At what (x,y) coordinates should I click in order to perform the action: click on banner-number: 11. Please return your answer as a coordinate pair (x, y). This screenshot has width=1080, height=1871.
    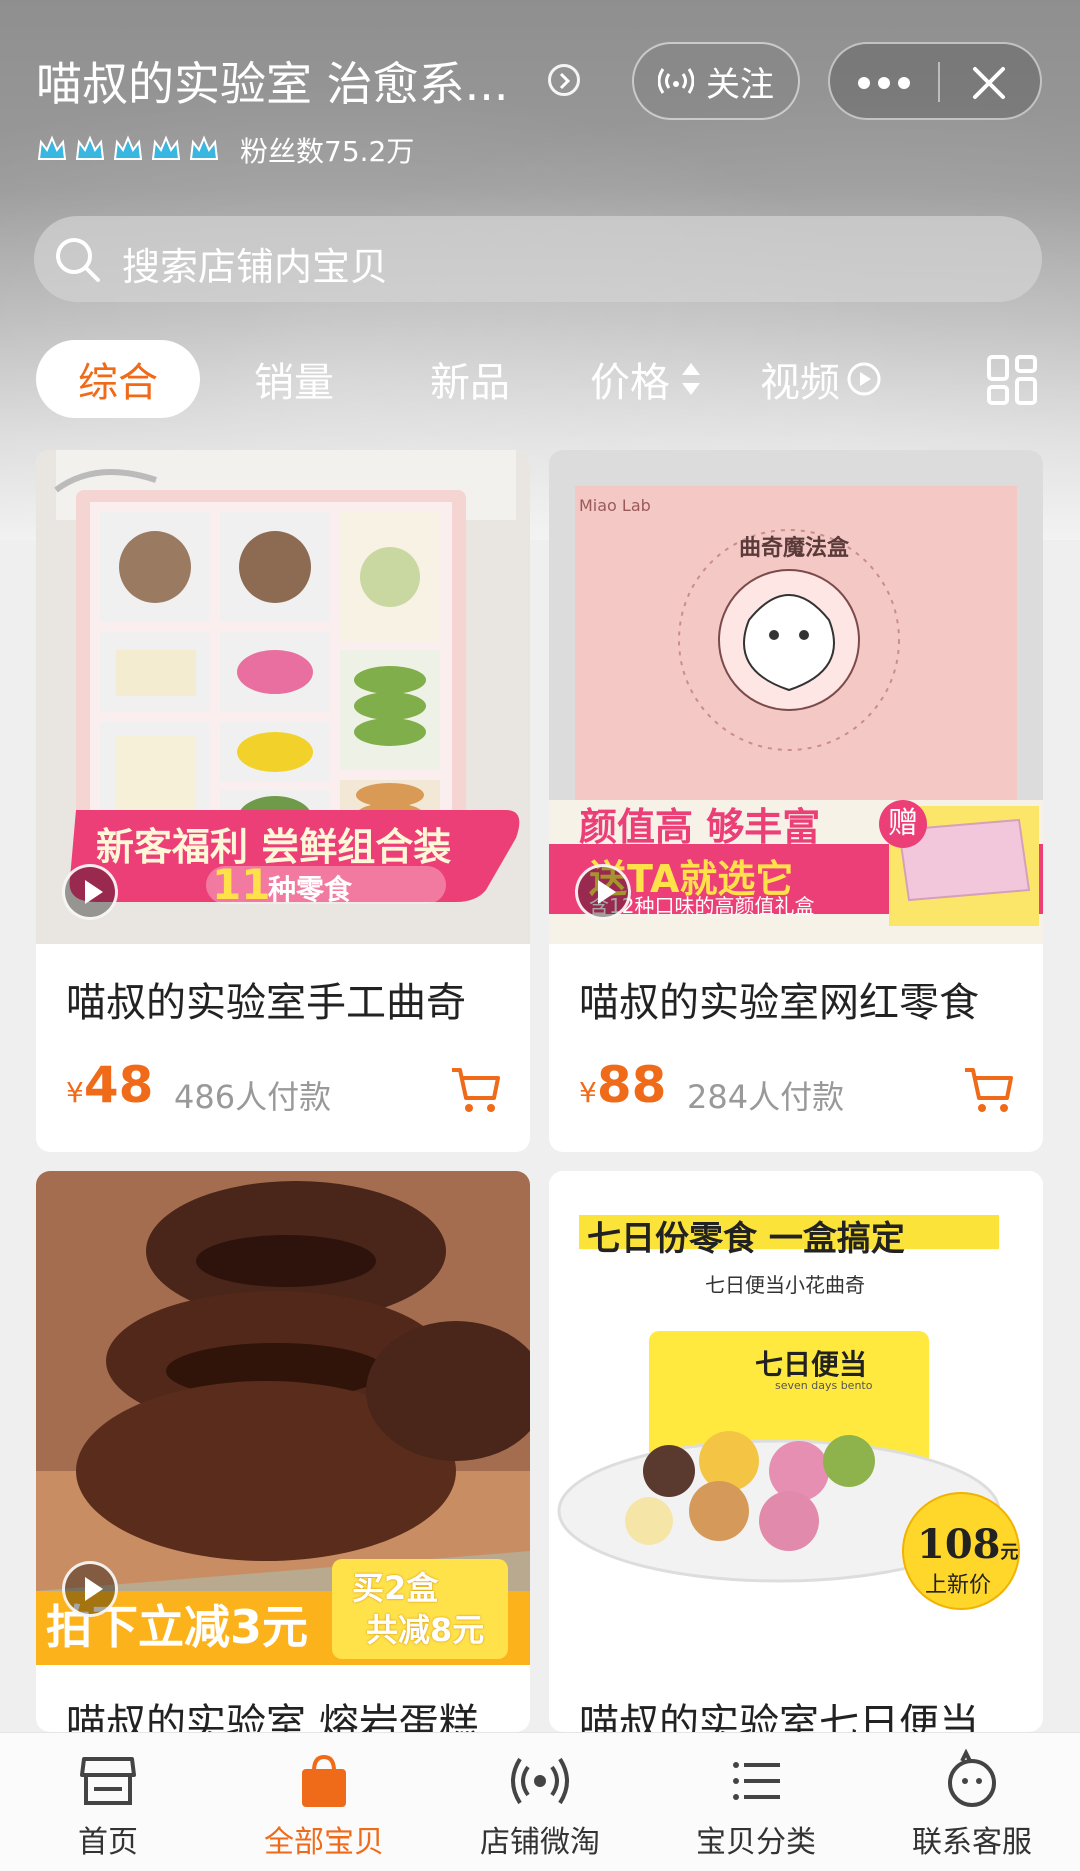
    Looking at the image, I should click on (241, 884).